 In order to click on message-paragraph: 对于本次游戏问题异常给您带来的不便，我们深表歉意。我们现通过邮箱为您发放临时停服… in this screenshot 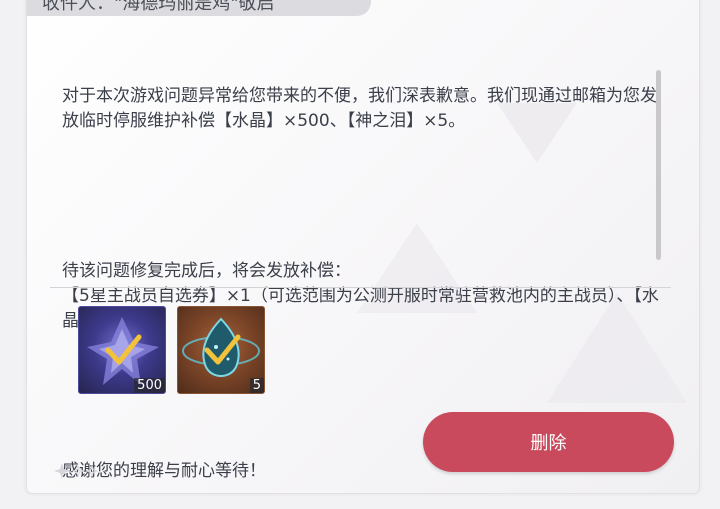, I will do `click(359, 108)`.